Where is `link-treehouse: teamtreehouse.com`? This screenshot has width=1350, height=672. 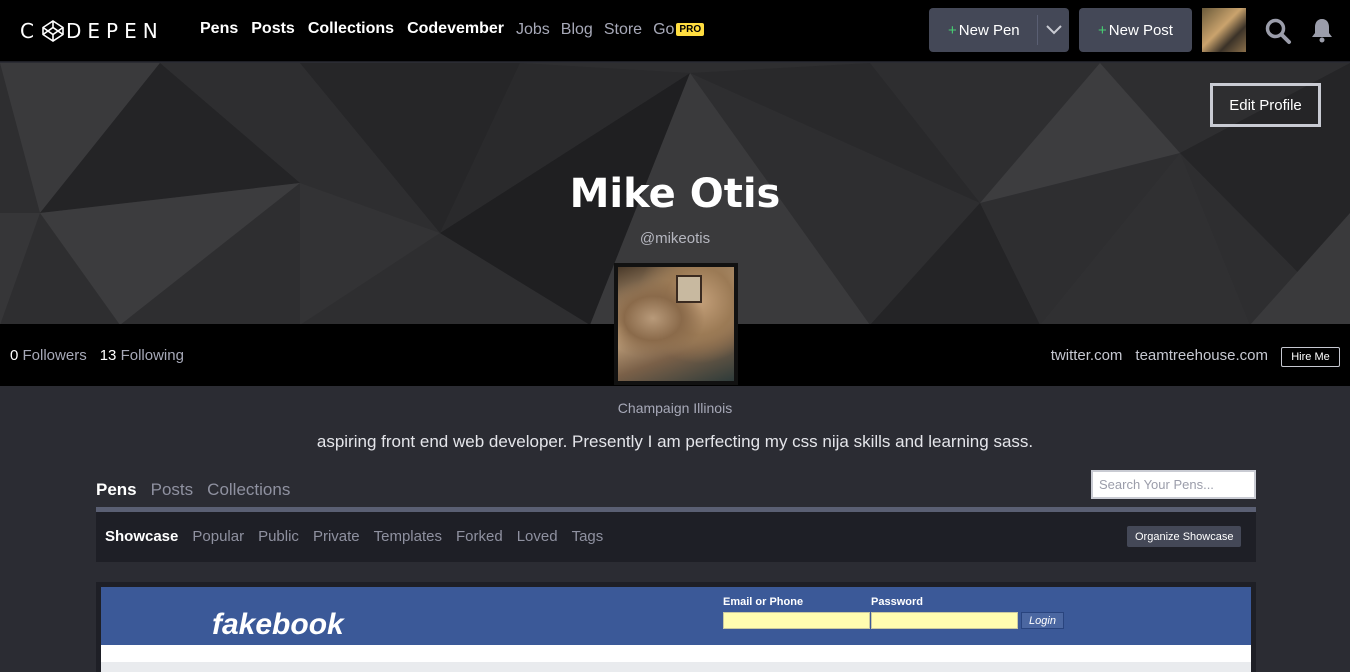 link-treehouse: teamtreehouse.com is located at coordinates (1201, 355).